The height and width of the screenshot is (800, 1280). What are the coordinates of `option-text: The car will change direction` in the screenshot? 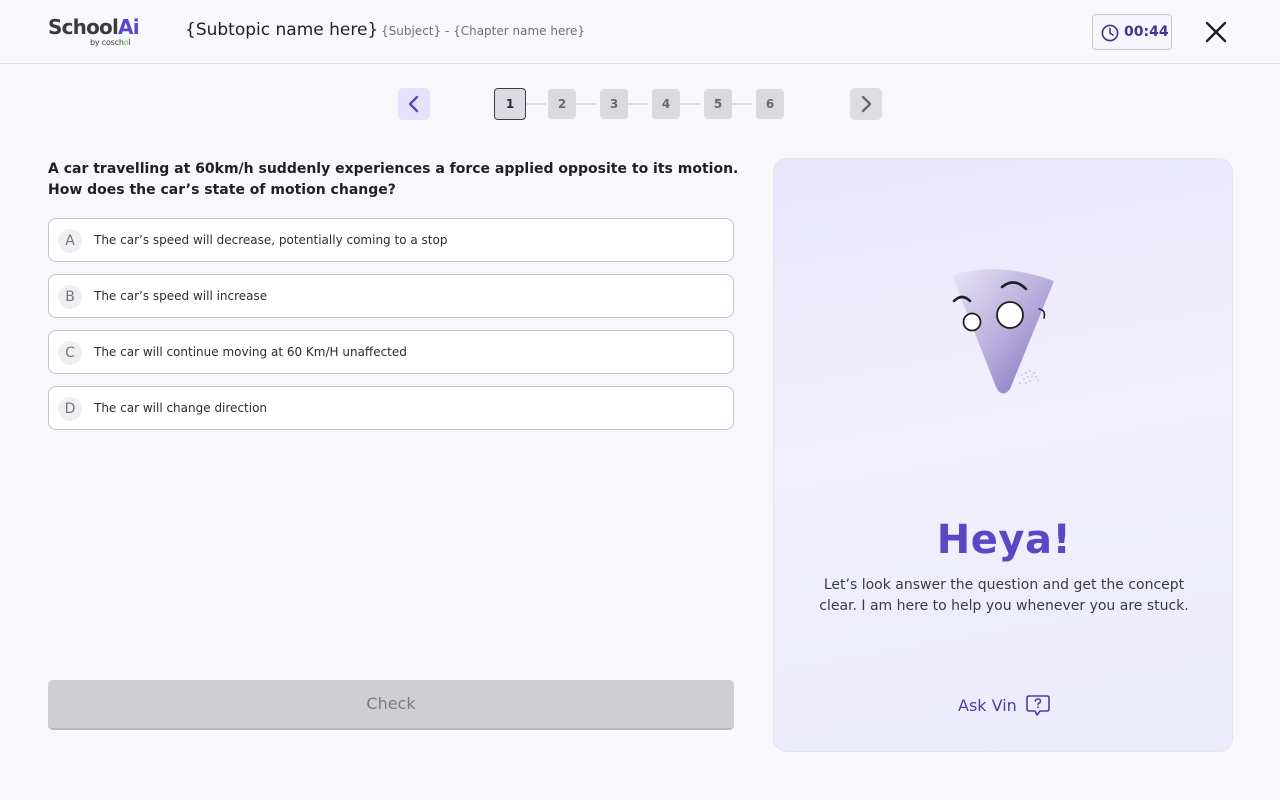 It's located at (181, 408).